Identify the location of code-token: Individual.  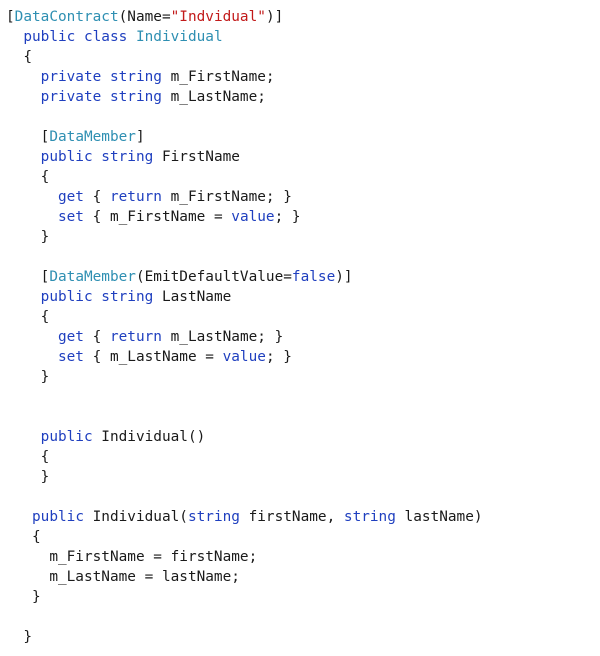
(179, 37).